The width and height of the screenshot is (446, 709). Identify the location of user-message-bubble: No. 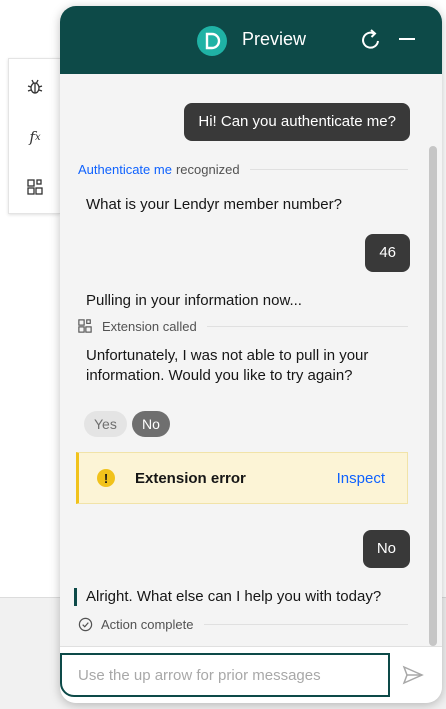
(386, 549).